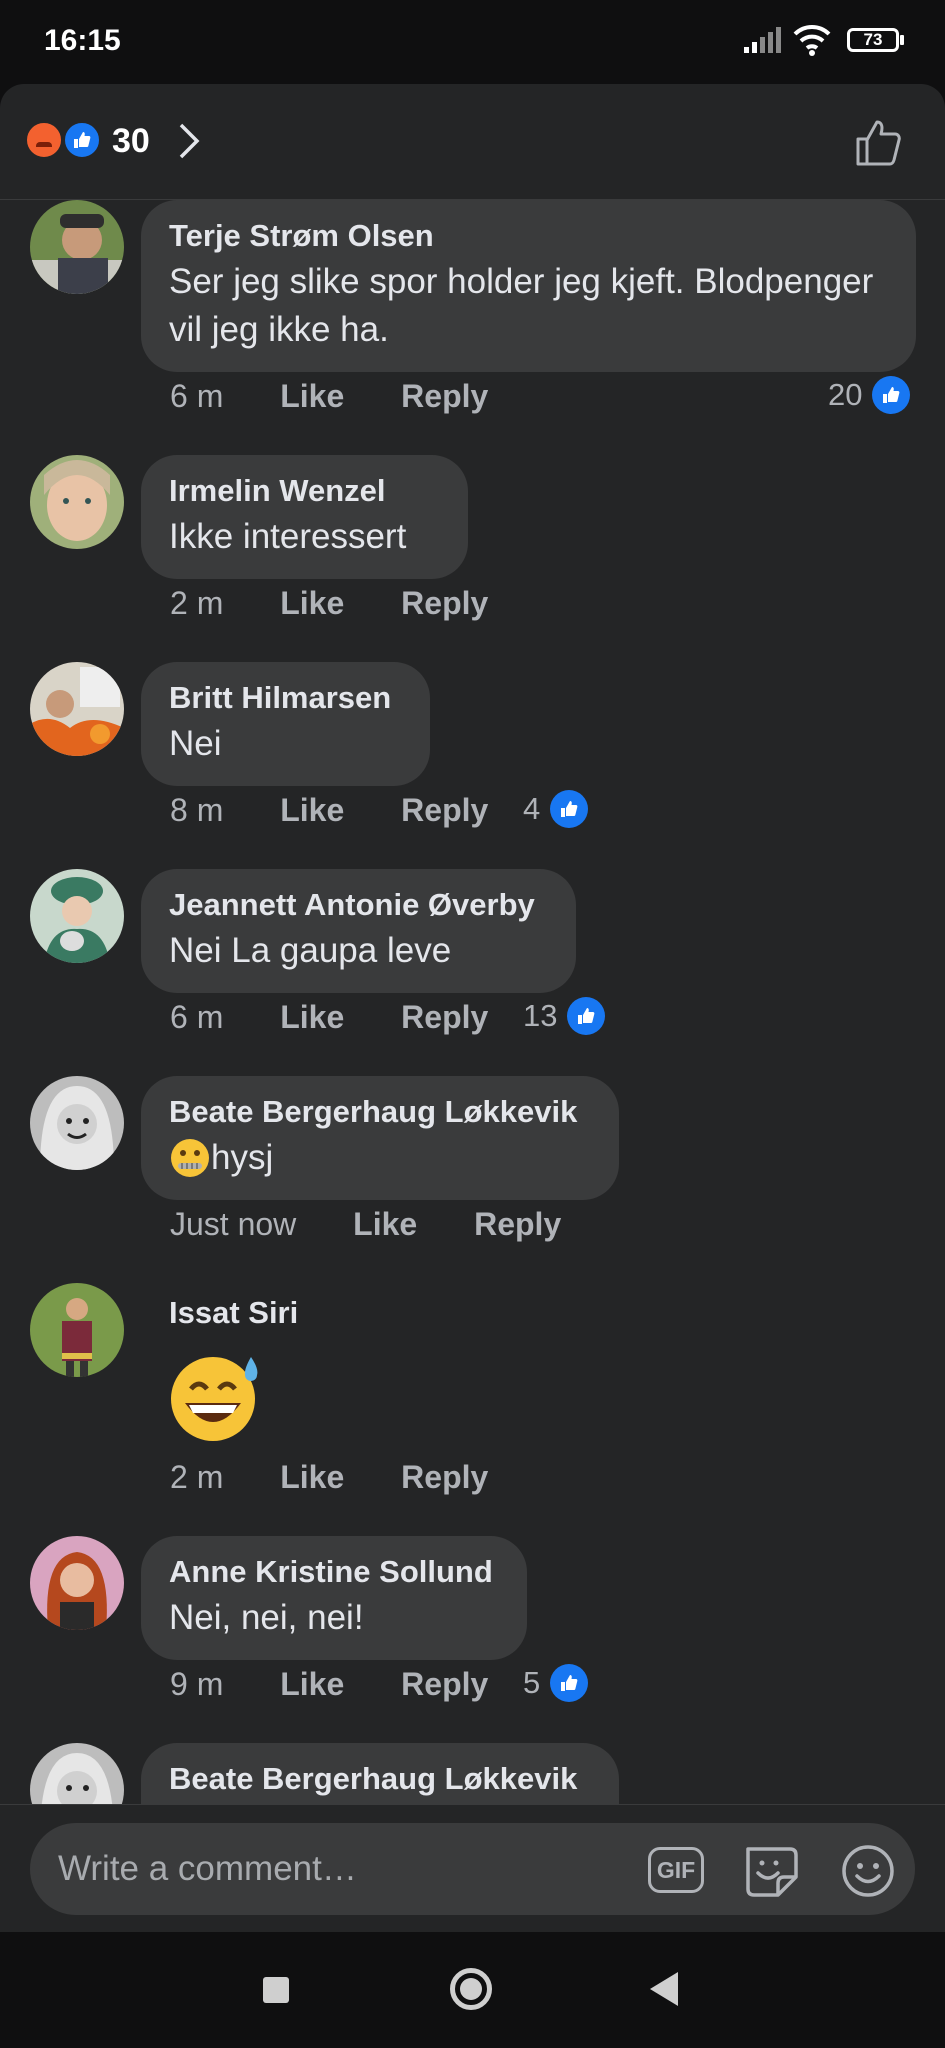 The image size is (945, 2048). What do you see at coordinates (528, 236) in the screenshot?
I see `comment-author: Terje Strøm Olsen` at bounding box center [528, 236].